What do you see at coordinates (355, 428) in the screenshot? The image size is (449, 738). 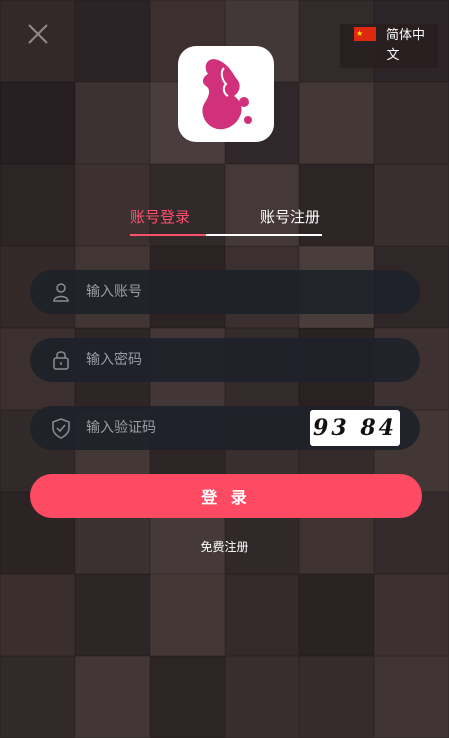 I see `captcha-image: 93 84` at bounding box center [355, 428].